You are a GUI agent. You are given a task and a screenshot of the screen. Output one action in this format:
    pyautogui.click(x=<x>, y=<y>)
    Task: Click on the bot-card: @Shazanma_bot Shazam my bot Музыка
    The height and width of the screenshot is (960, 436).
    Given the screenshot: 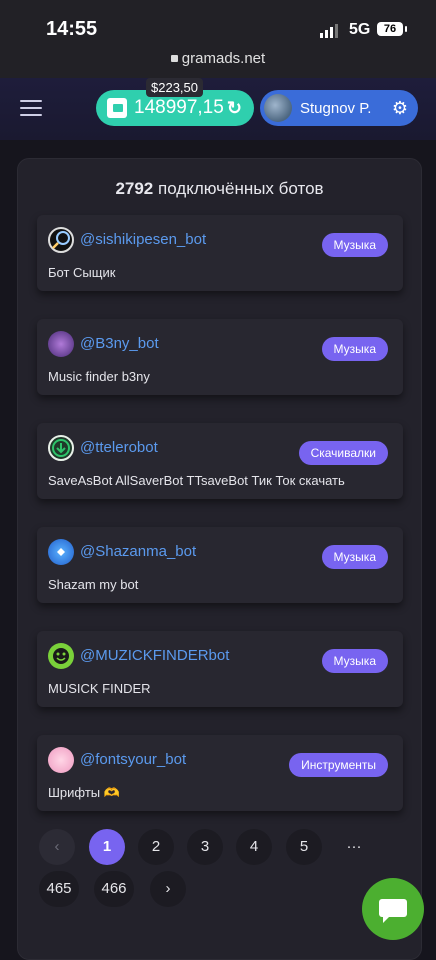 What is the action you would take?
    pyautogui.click(x=220, y=565)
    